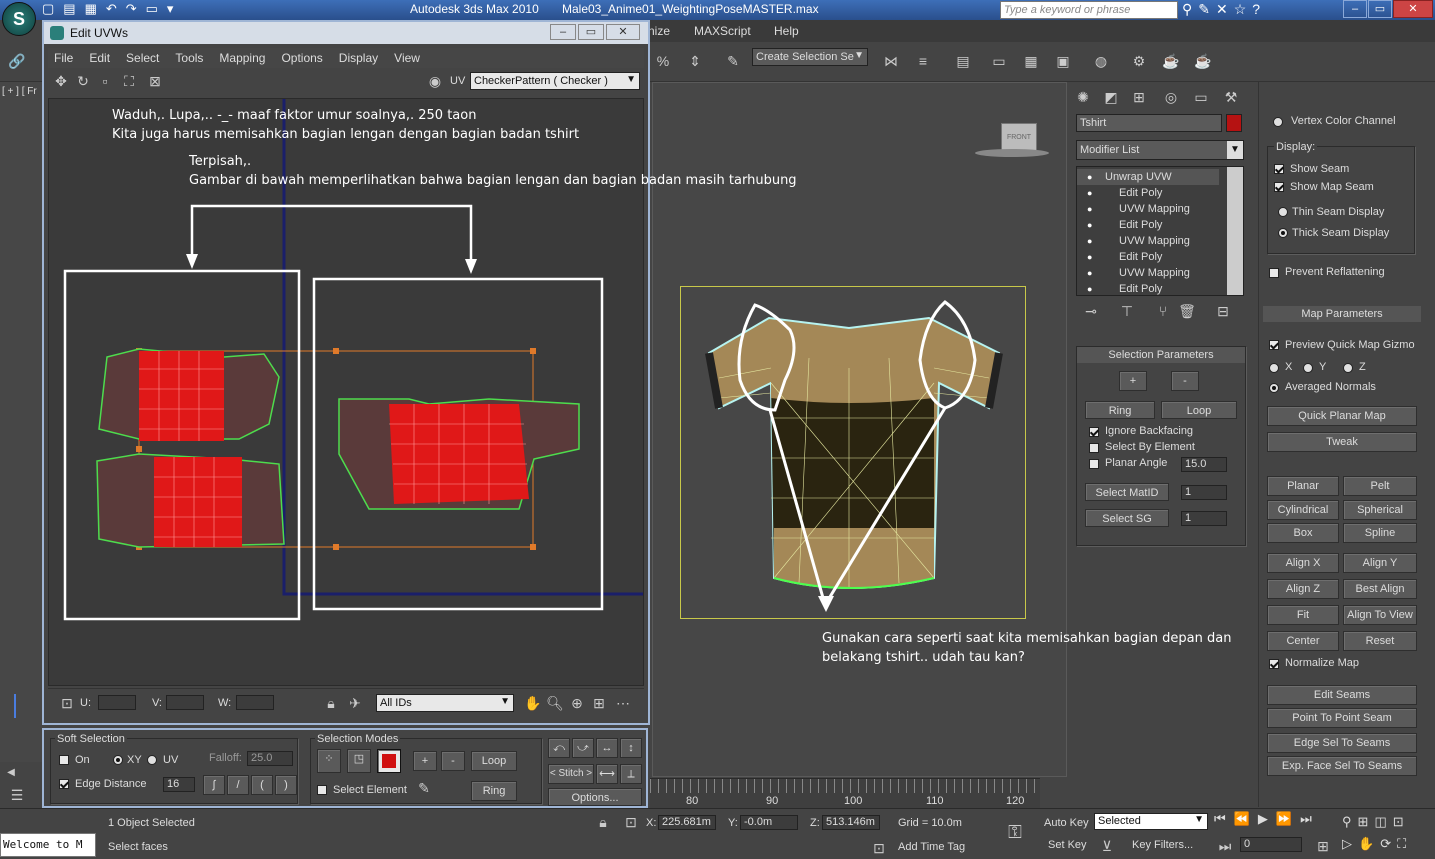 The width and height of the screenshot is (1435, 859). What do you see at coordinates (1288, 818) in the screenshot?
I see `next-frame-icon: ⏩` at bounding box center [1288, 818].